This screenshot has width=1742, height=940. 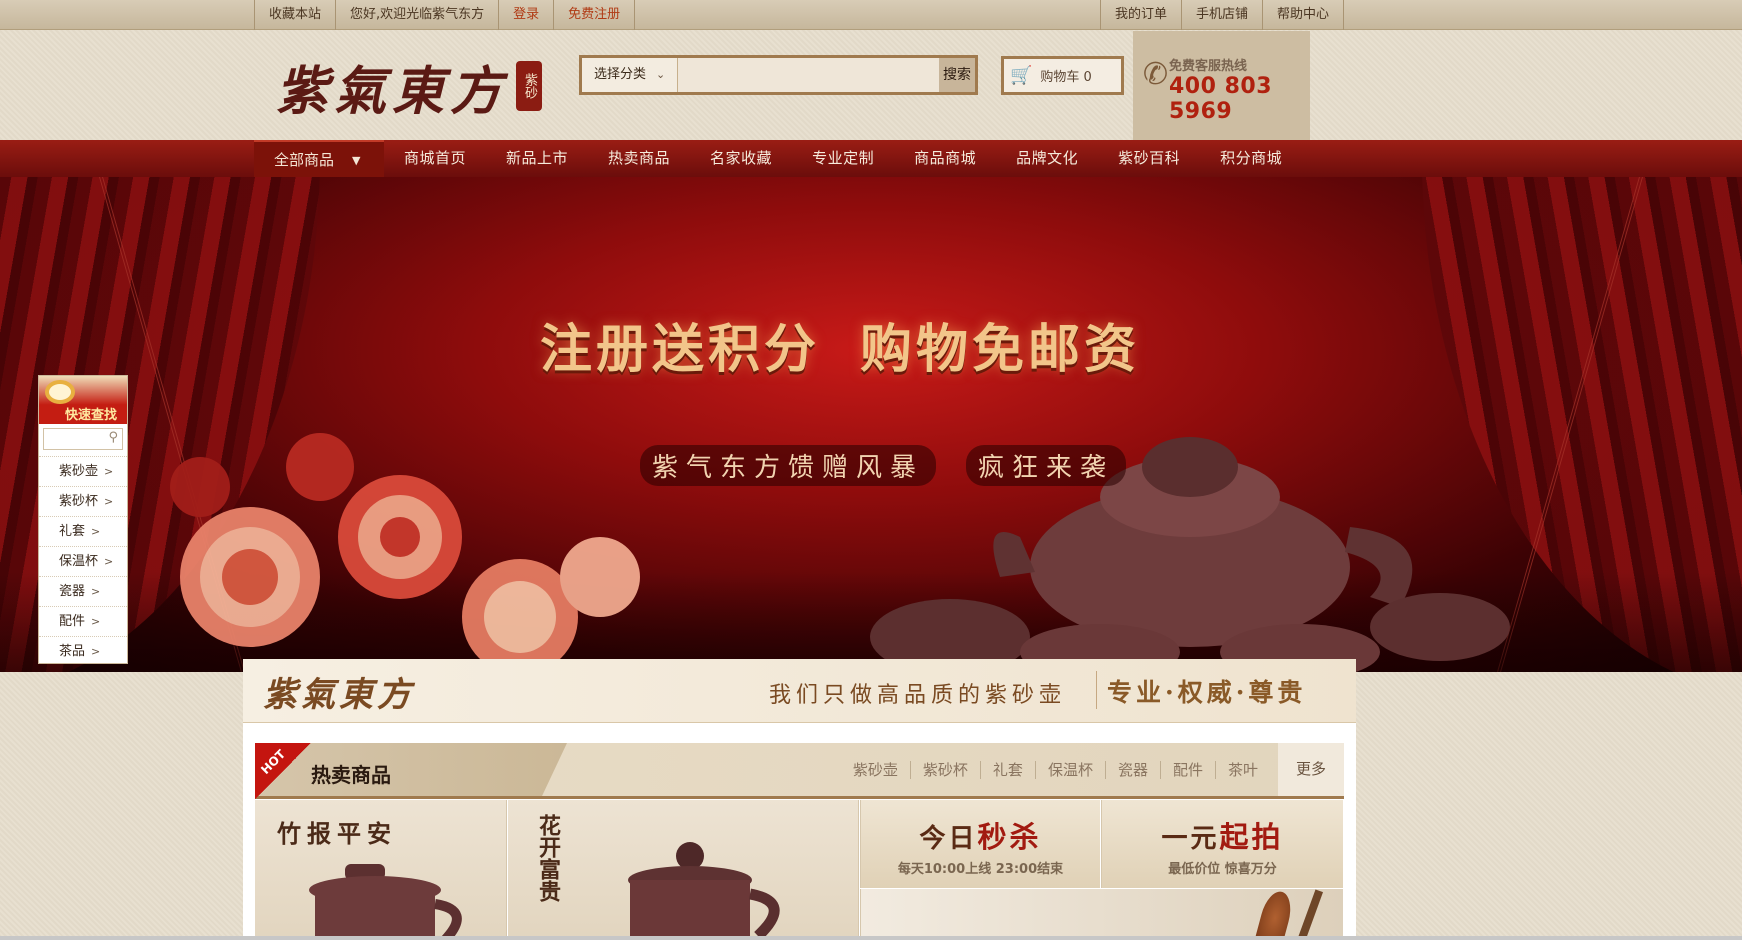 I want to click on tab-porcelain: 瓷器, so click(x=1133, y=769).